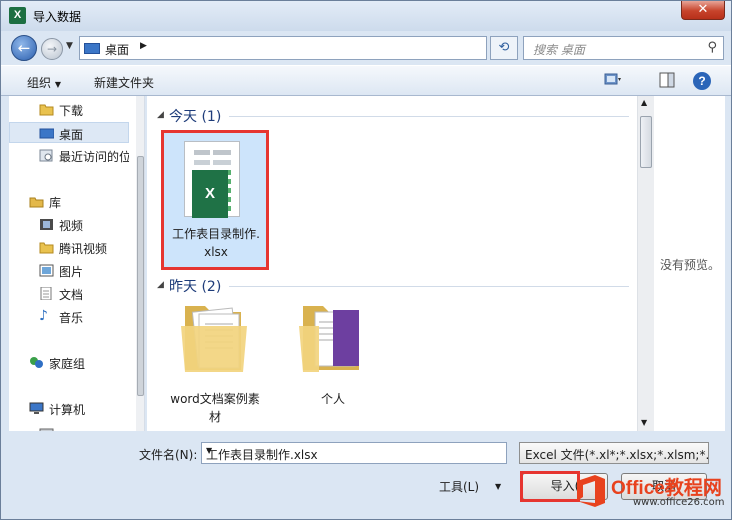  I want to click on sidebar-item-label: 文档, so click(71, 295).